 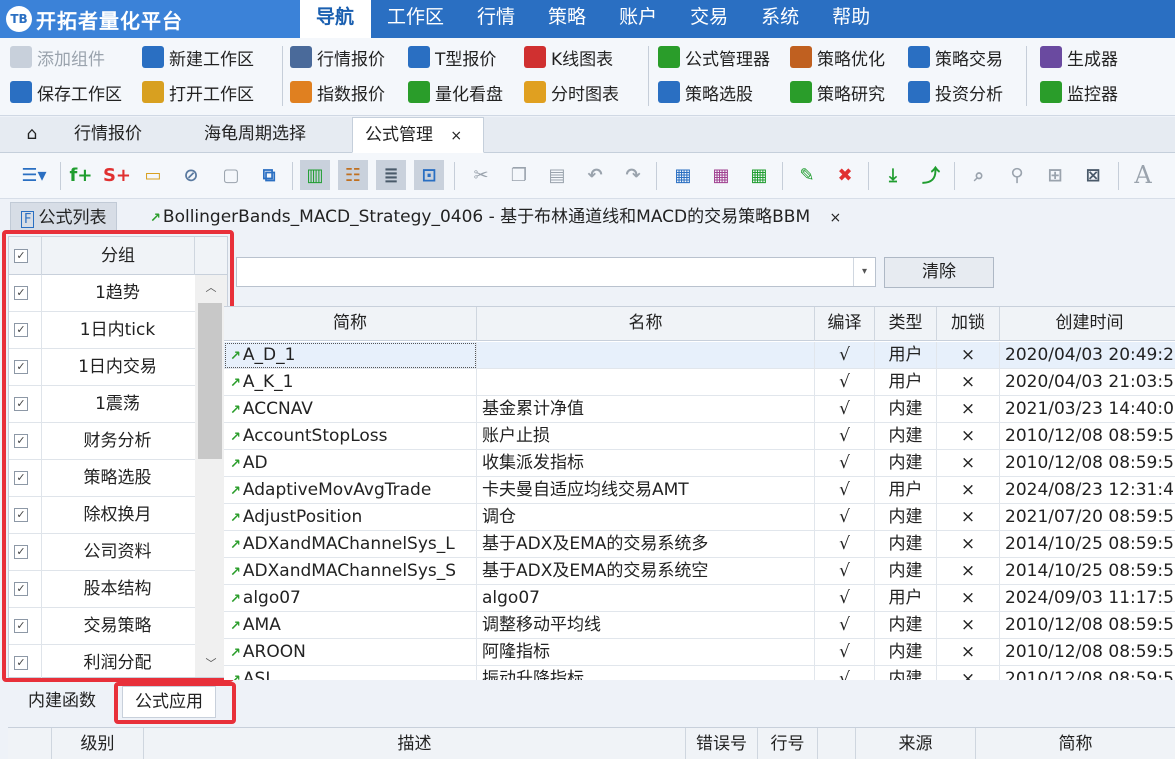 I want to click on preview-icon: ⊡, so click(x=429, y=175).